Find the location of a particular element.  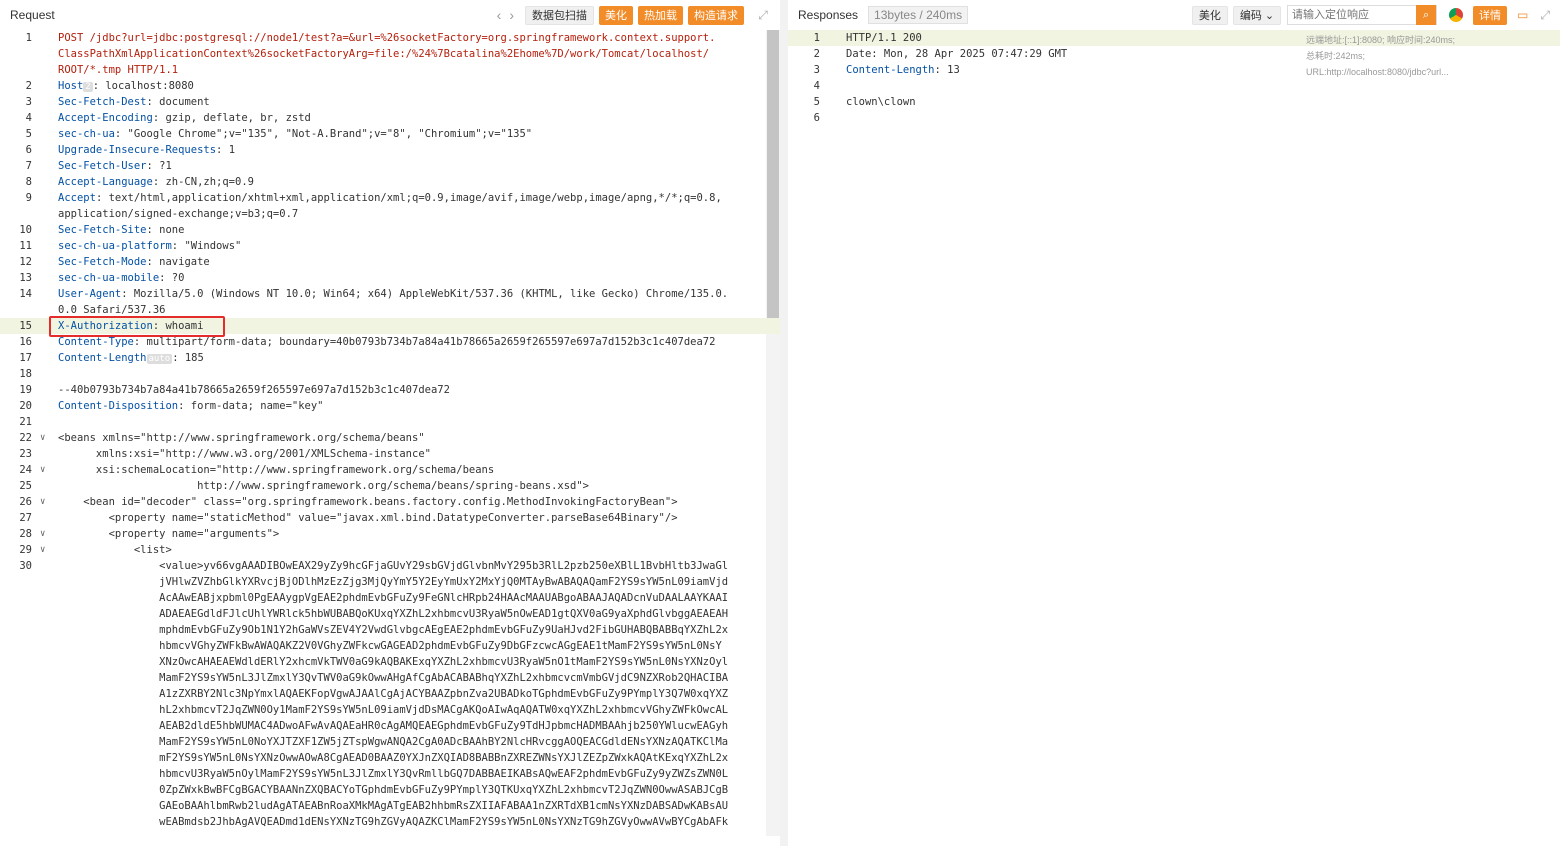

code-line: 5 clown\clown is located at coordinates (1174, 102).